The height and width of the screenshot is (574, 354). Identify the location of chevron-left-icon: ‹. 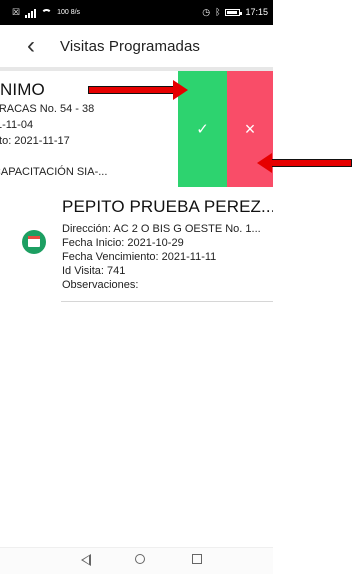
(31, 45).